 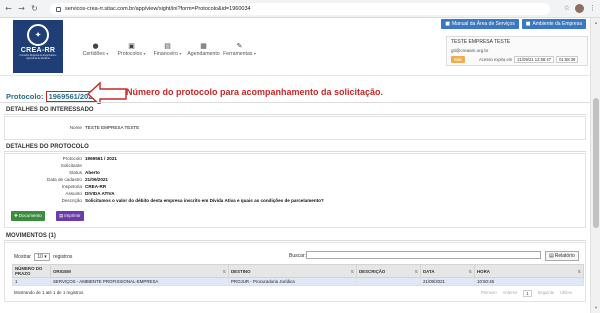 I want to click on user-email: gti@creaam.org.br, so click(x=470, y=50).